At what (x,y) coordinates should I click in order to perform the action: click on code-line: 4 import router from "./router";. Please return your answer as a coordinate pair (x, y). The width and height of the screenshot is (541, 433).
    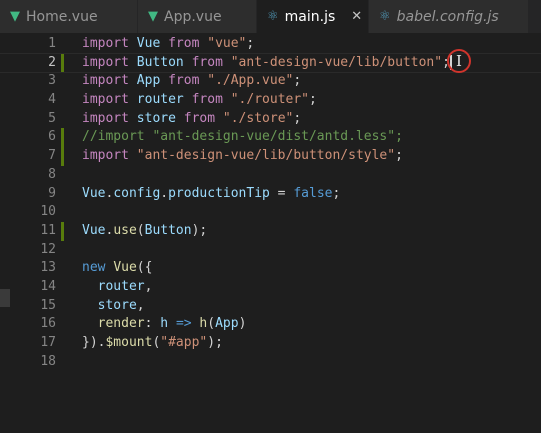
    Looking at the image, I should click on (270, 100).